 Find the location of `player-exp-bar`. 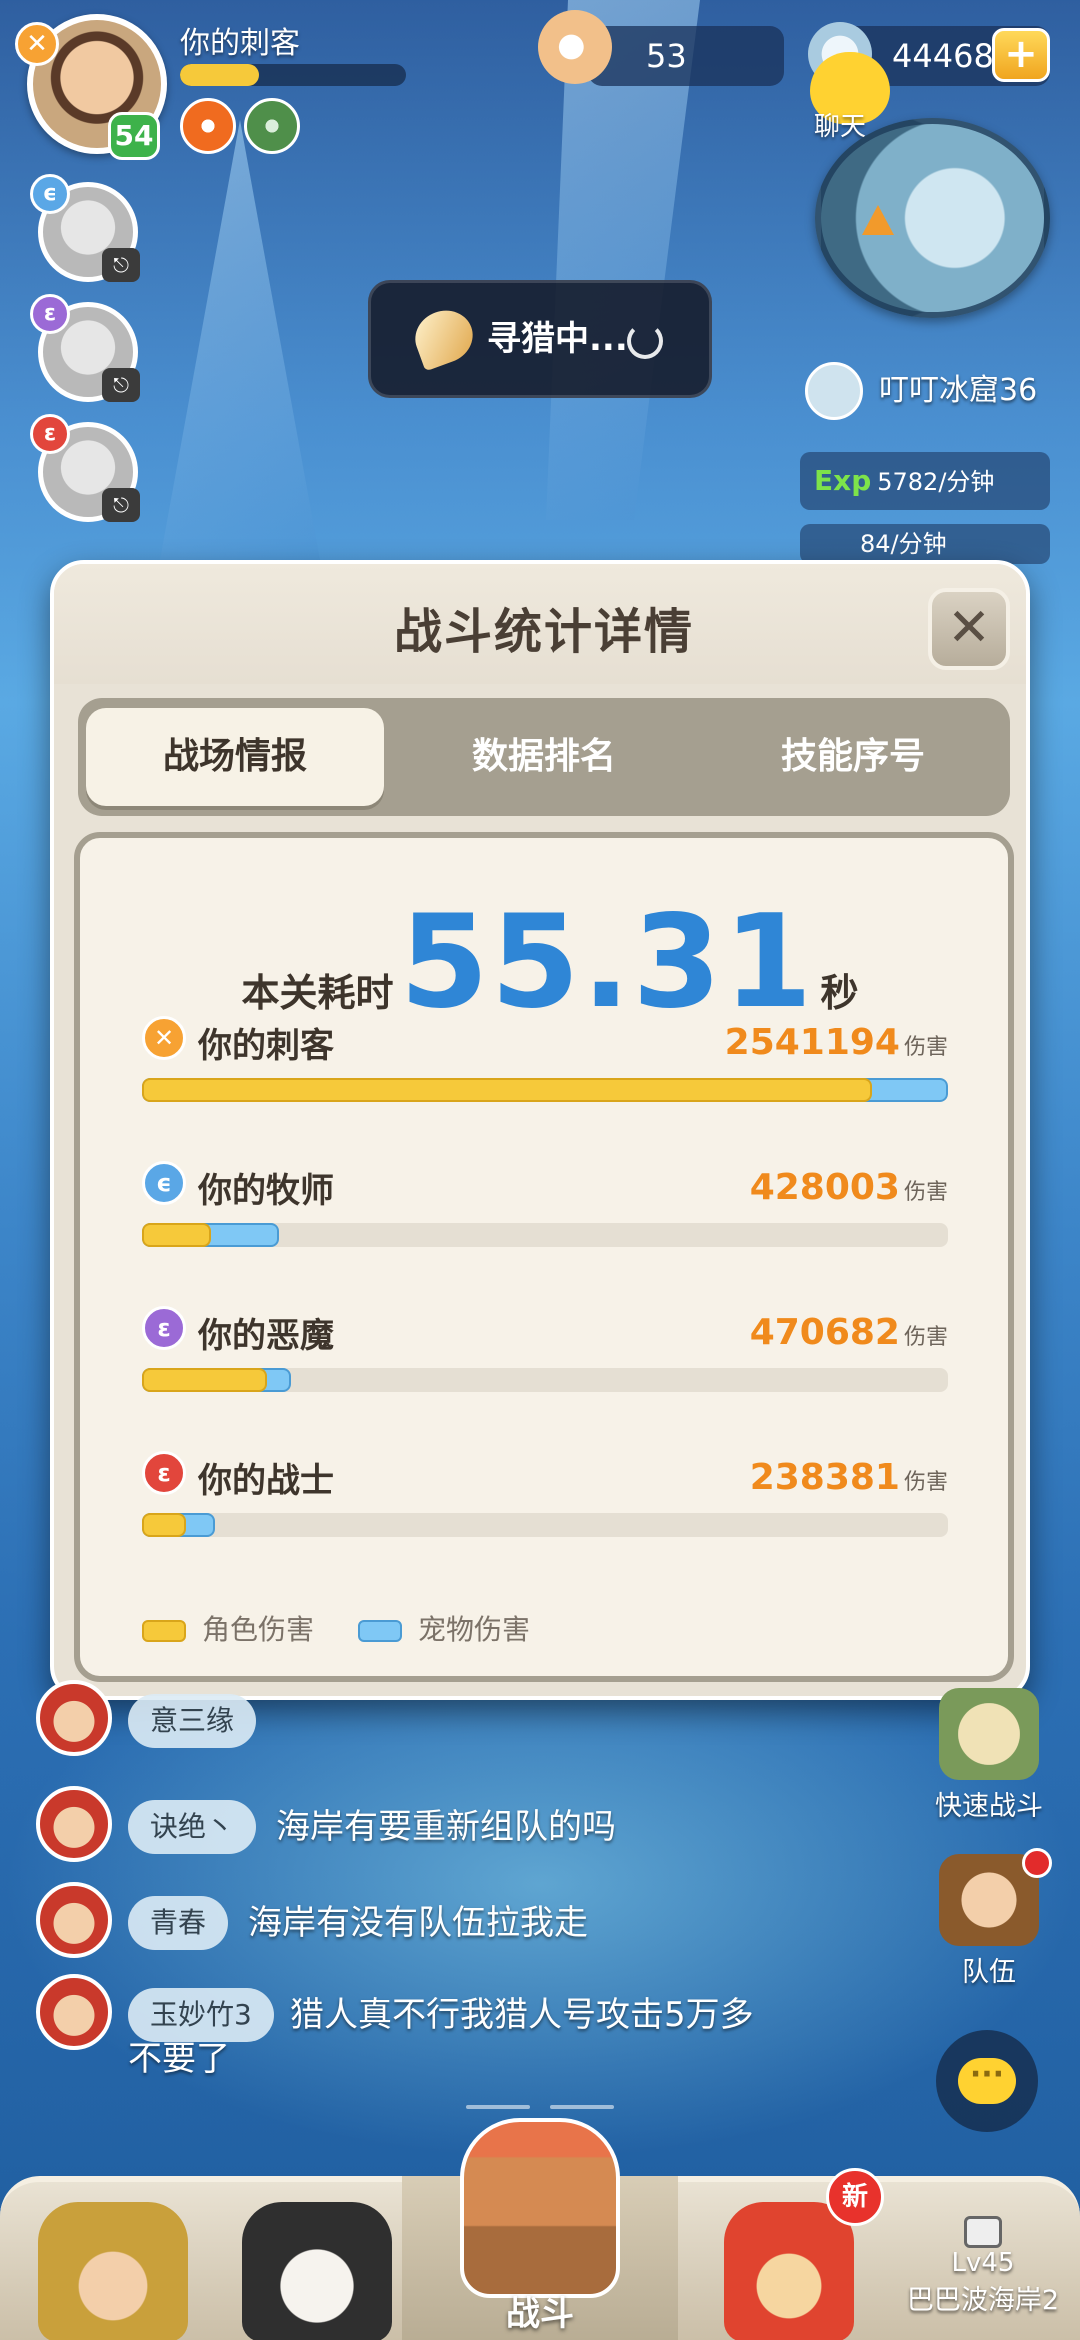

player-exp-bar is located at coordinates (293, 75).